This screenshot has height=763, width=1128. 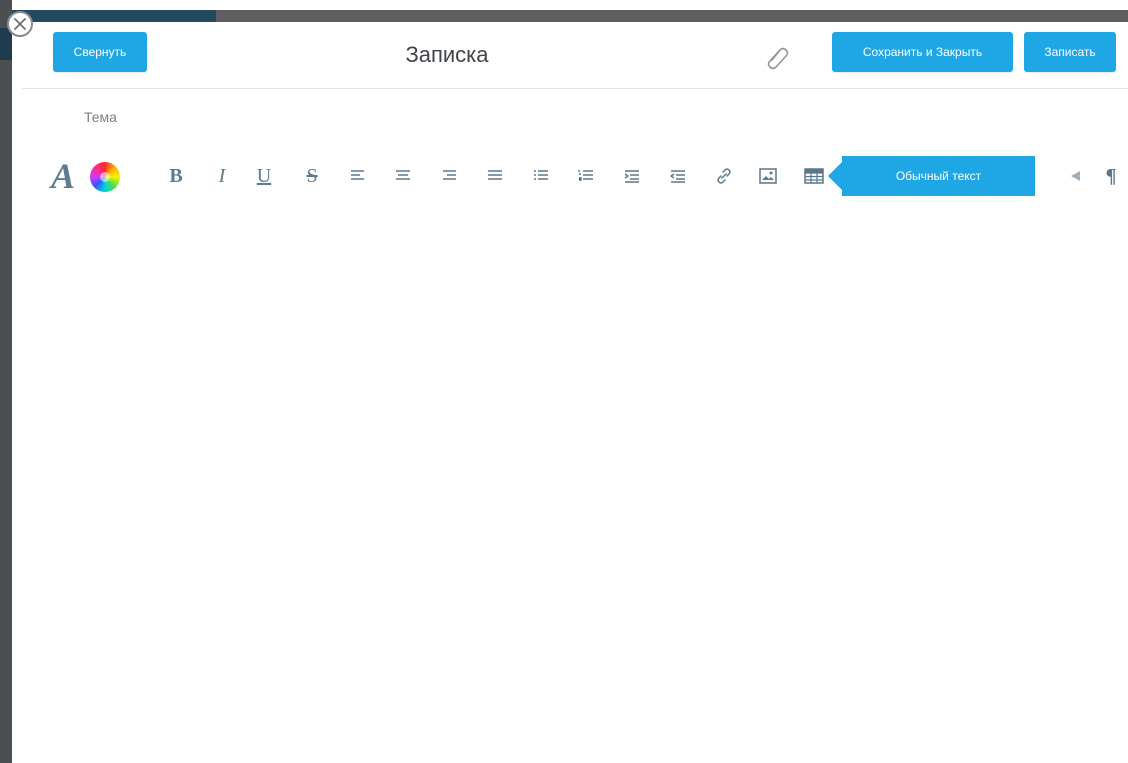 I want to click on align-left-icon, so click(x=358, y=176).